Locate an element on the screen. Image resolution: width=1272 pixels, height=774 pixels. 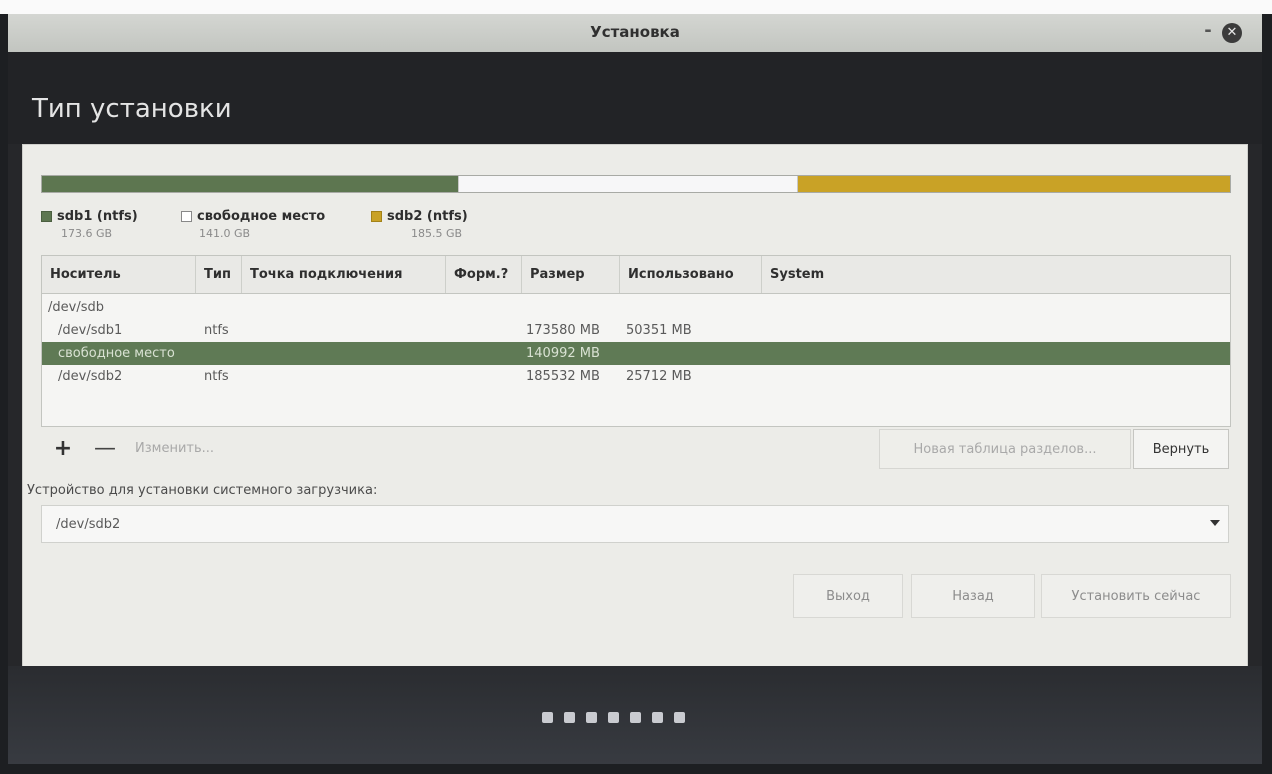
cell-size: 185532 MB is located at coordinates (563, 376).